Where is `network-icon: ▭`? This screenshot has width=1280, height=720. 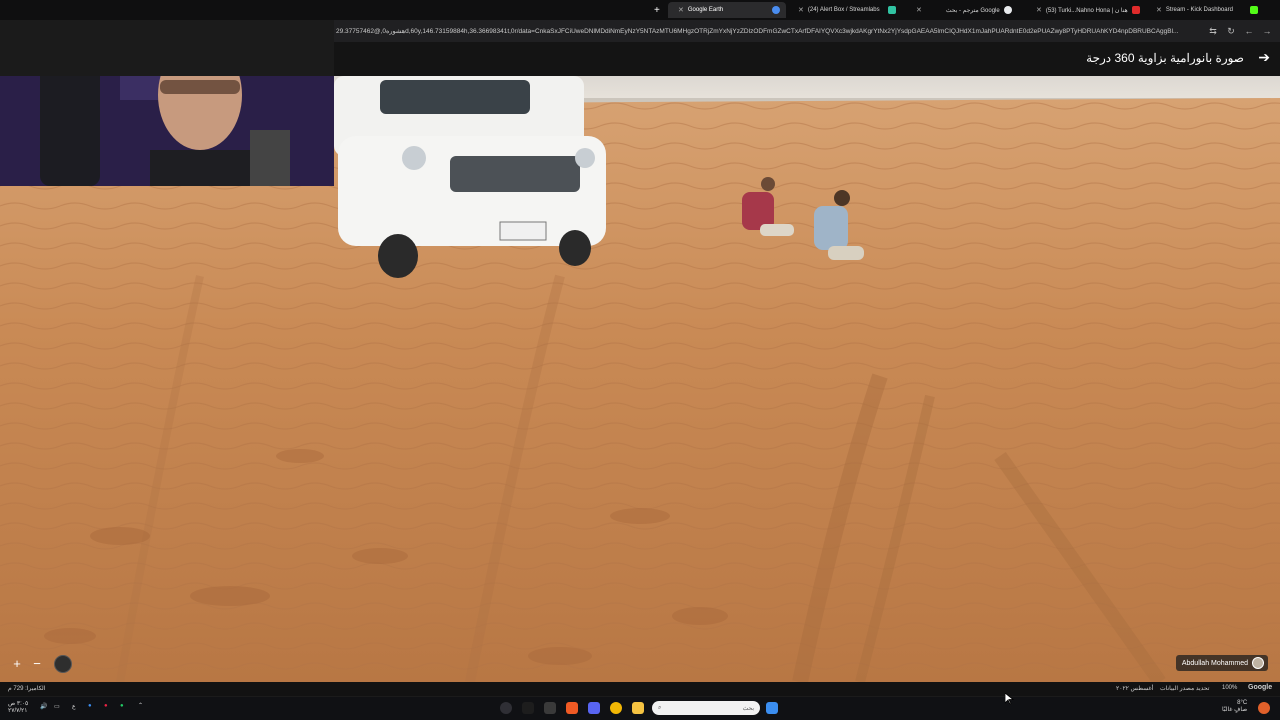
network-icon: ▭ is located at coordinates (57, 706).